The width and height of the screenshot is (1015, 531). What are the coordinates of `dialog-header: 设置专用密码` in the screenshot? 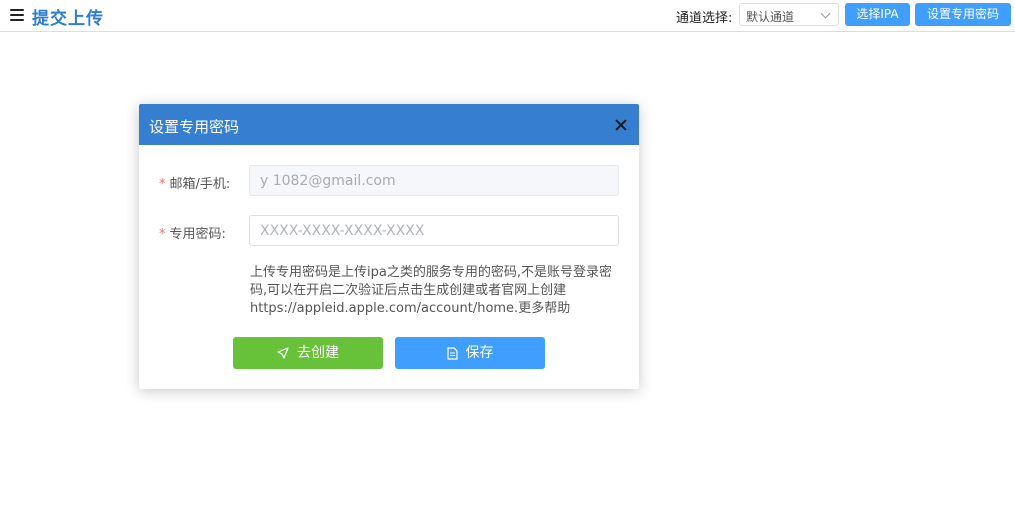 It's located at (389, 124).